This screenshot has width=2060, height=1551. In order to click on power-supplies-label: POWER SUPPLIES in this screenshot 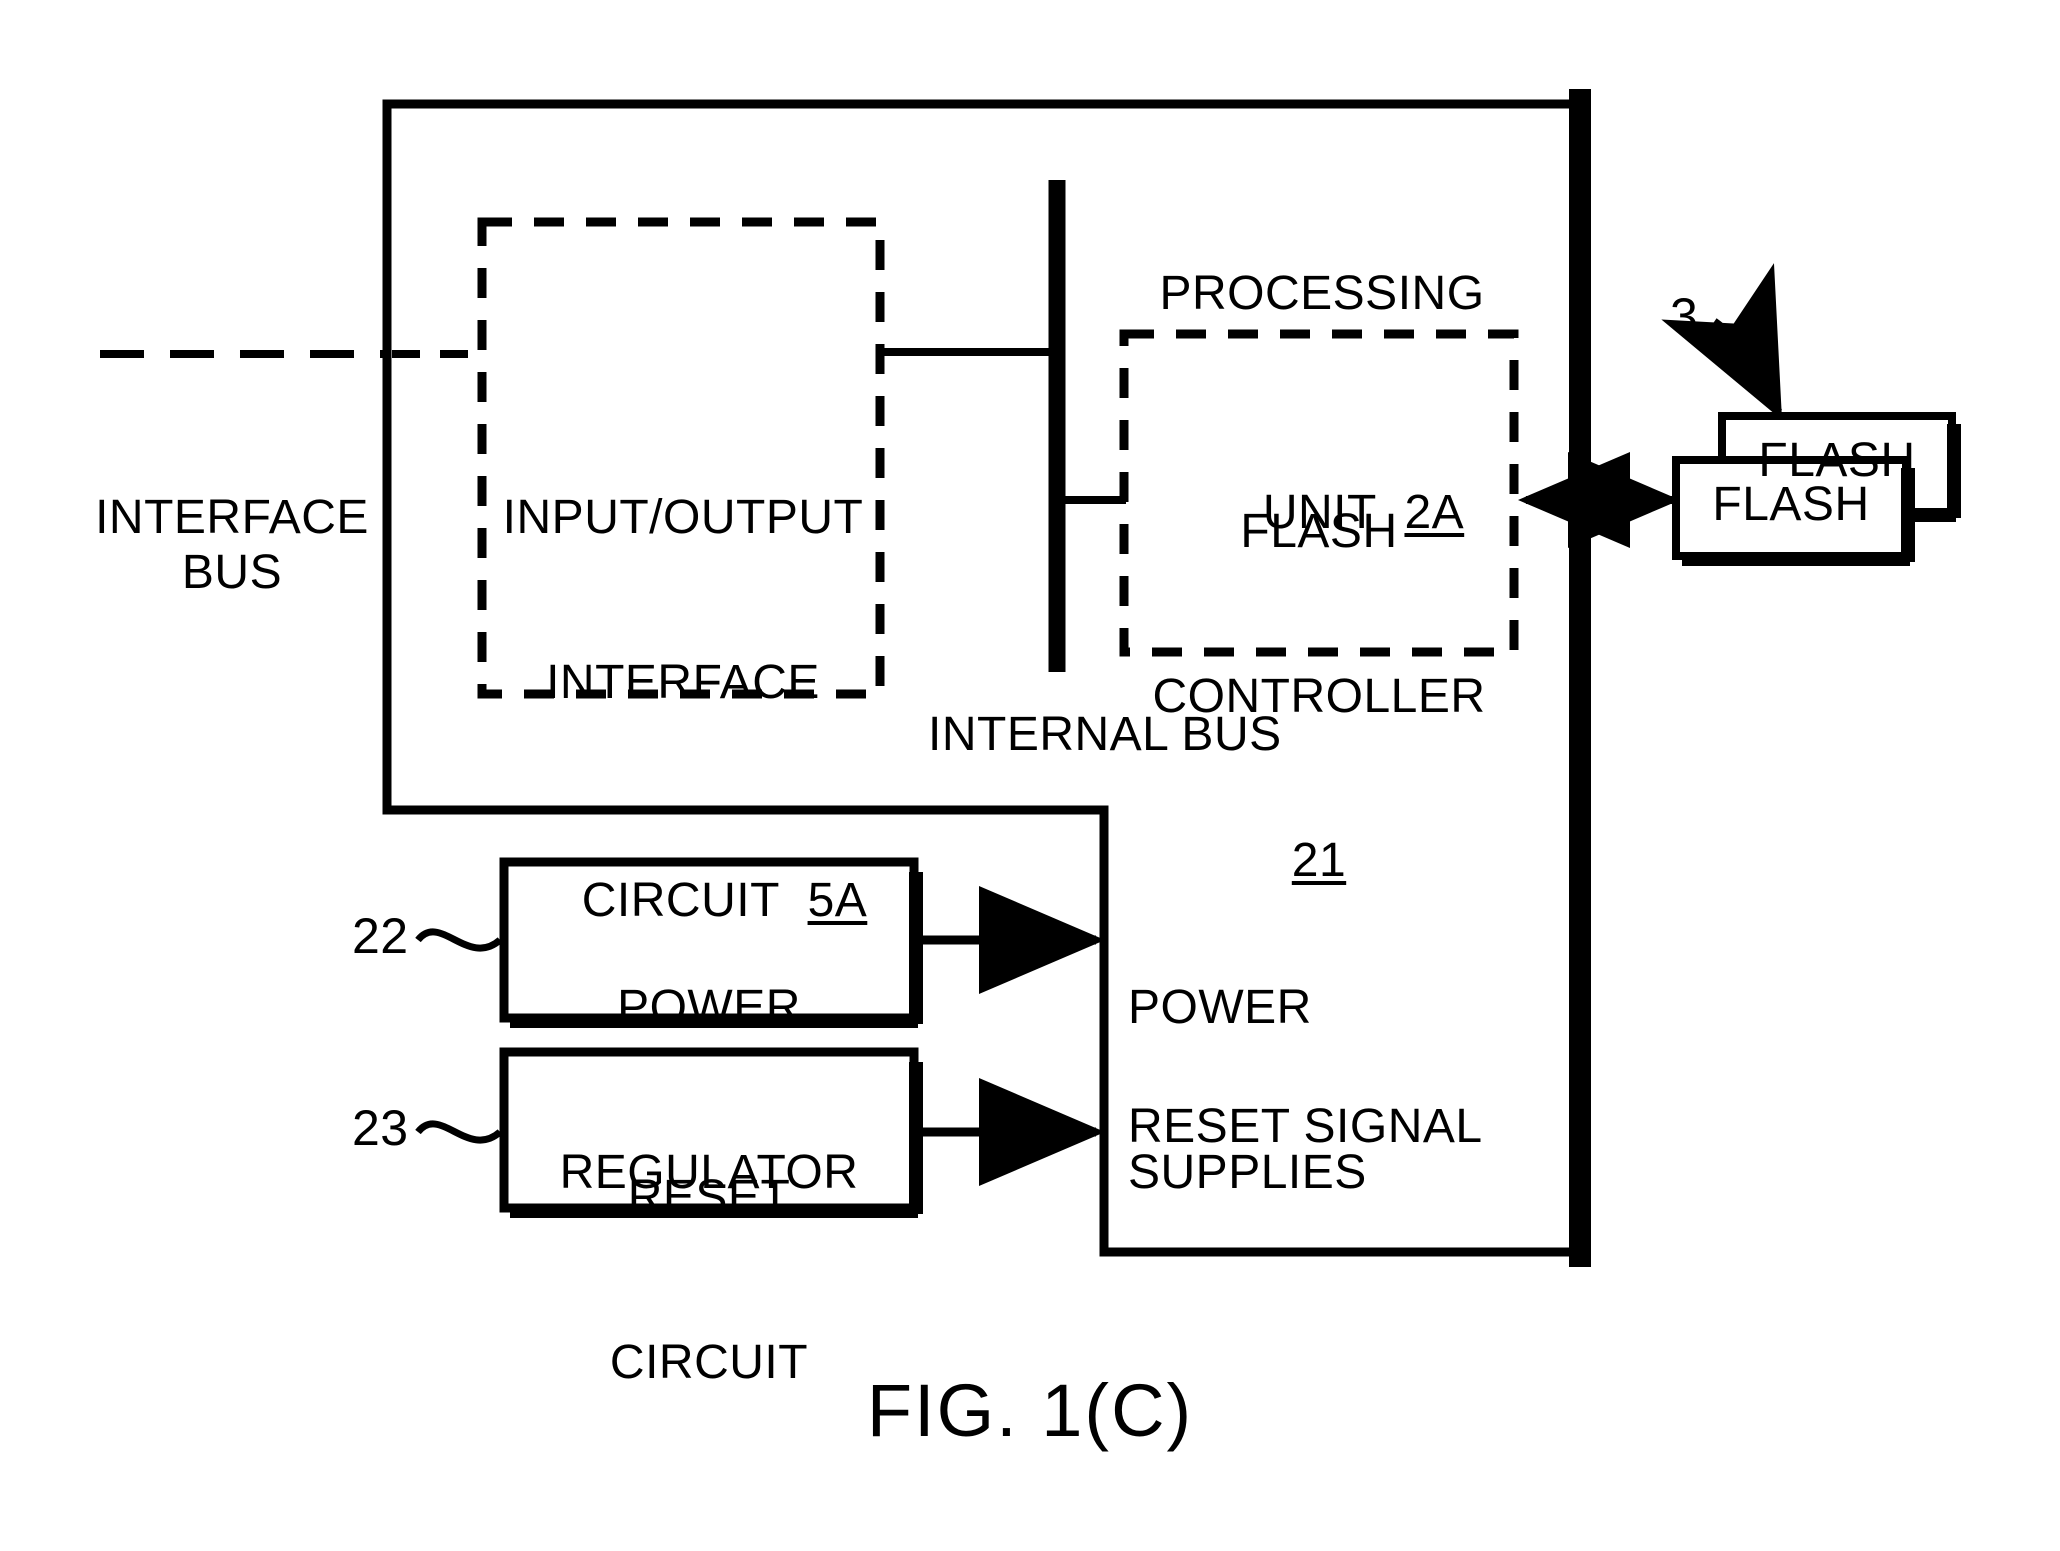, I will do `click(1247, 1091)`.